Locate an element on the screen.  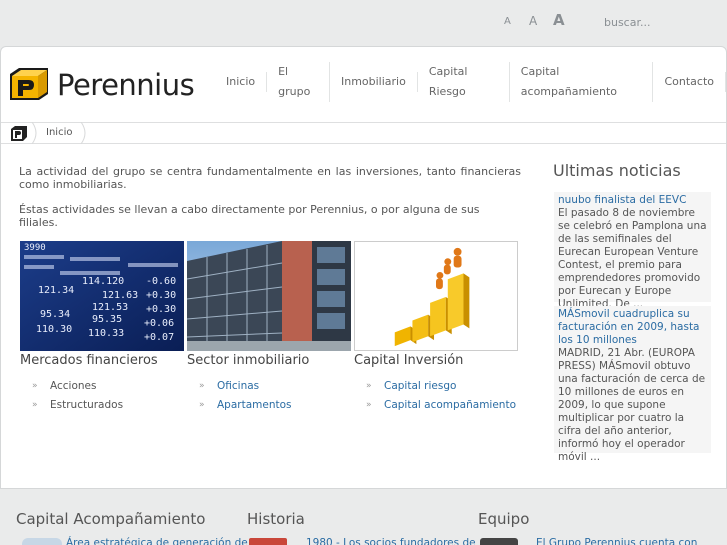
ticker-value: 95.35 is located at coordinates (107, 319).